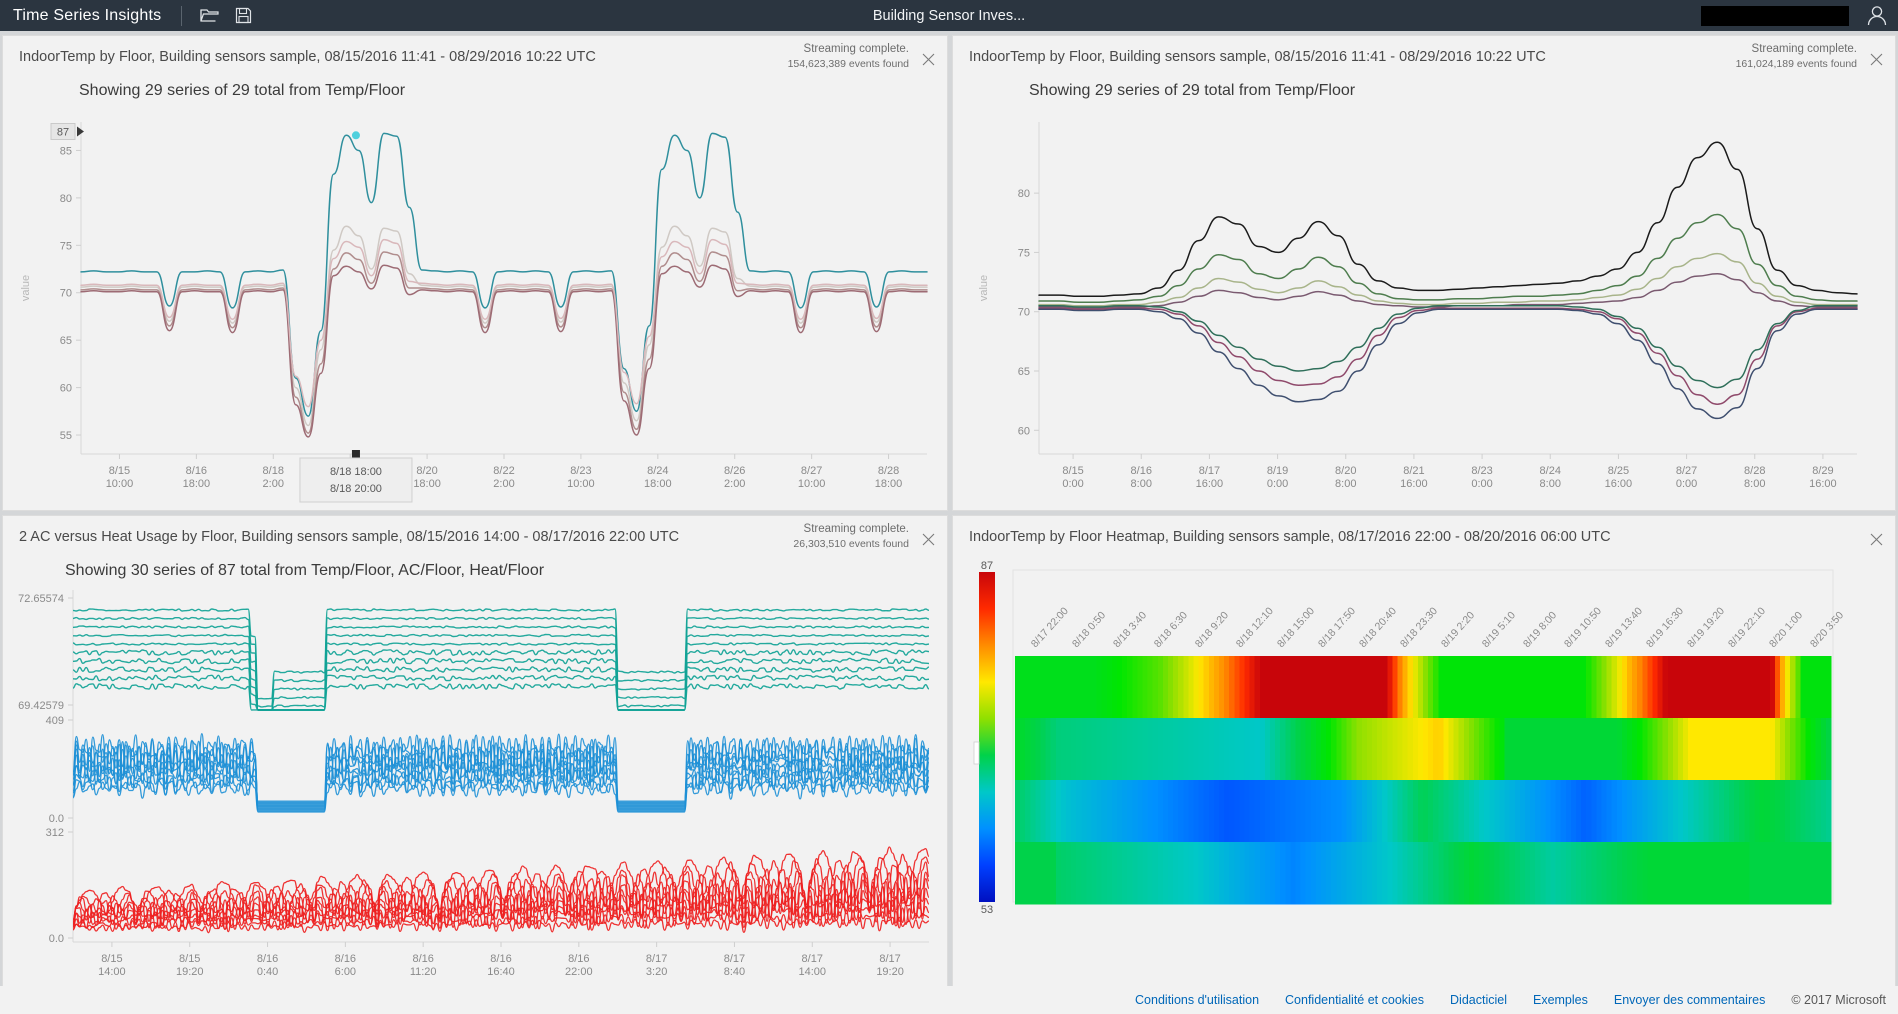  I want to click on colorbar-handle, so click(976, 753).